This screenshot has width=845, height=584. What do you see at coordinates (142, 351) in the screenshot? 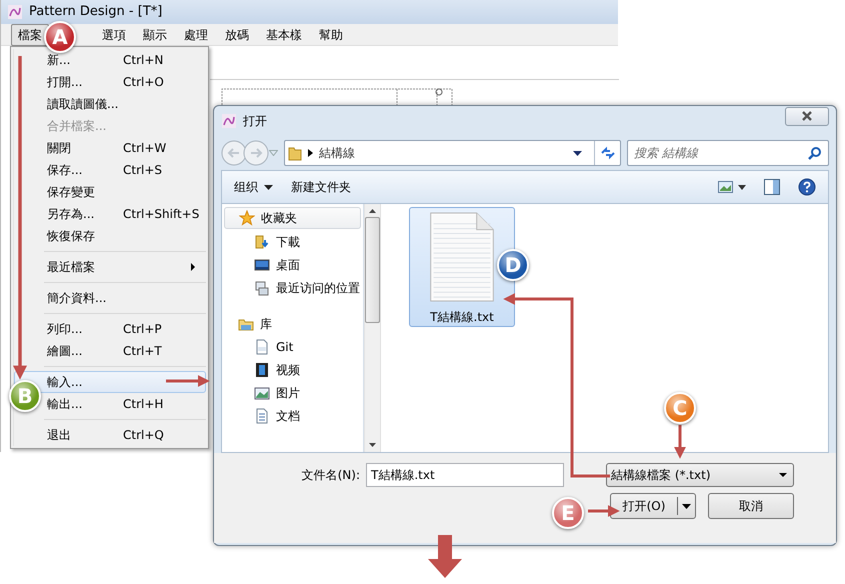
I see `shortcut-text: Ctrl+T` at bounding box center [142, 351].